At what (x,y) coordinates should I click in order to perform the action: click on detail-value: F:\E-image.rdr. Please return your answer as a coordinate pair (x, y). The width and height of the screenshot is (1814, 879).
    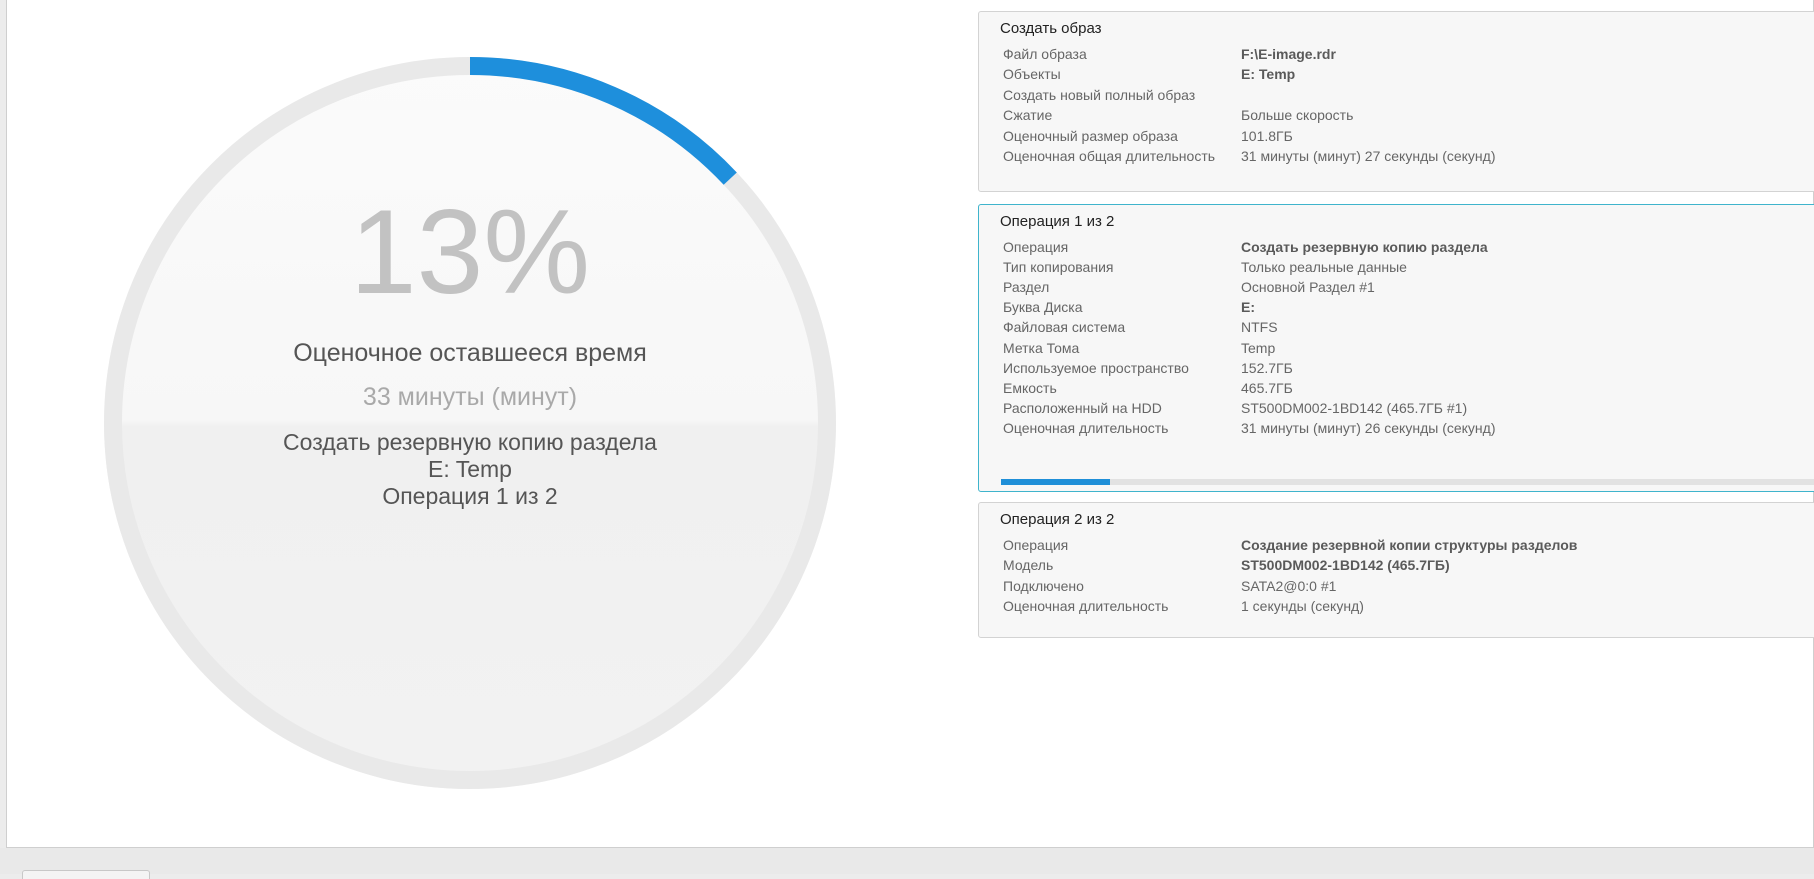
    Looking at the image, I should click on (1288, 54).